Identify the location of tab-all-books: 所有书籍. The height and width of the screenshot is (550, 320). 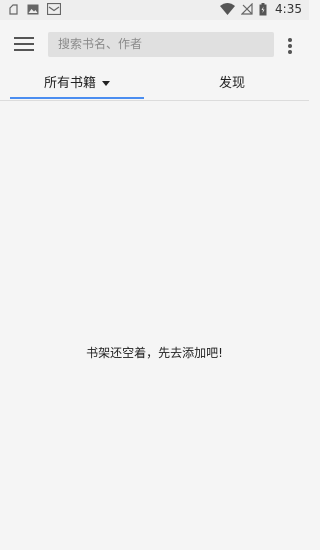
(77, 84).